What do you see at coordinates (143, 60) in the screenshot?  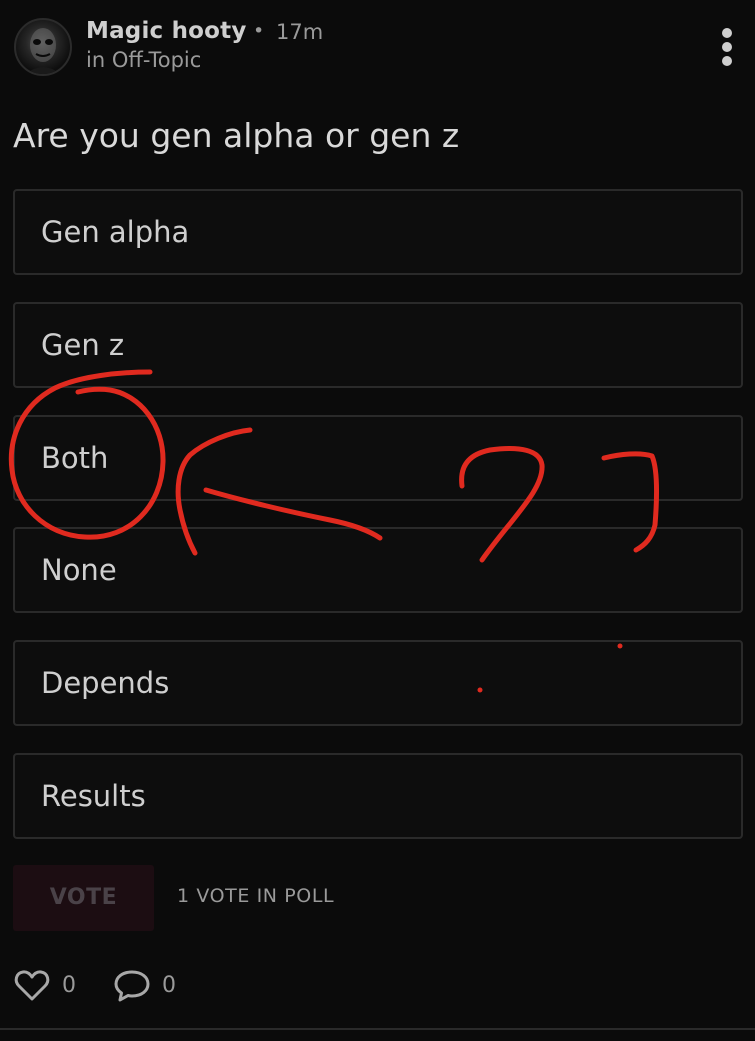 I see `community-link: in Off-Topic` at bounding box center [143, 60].